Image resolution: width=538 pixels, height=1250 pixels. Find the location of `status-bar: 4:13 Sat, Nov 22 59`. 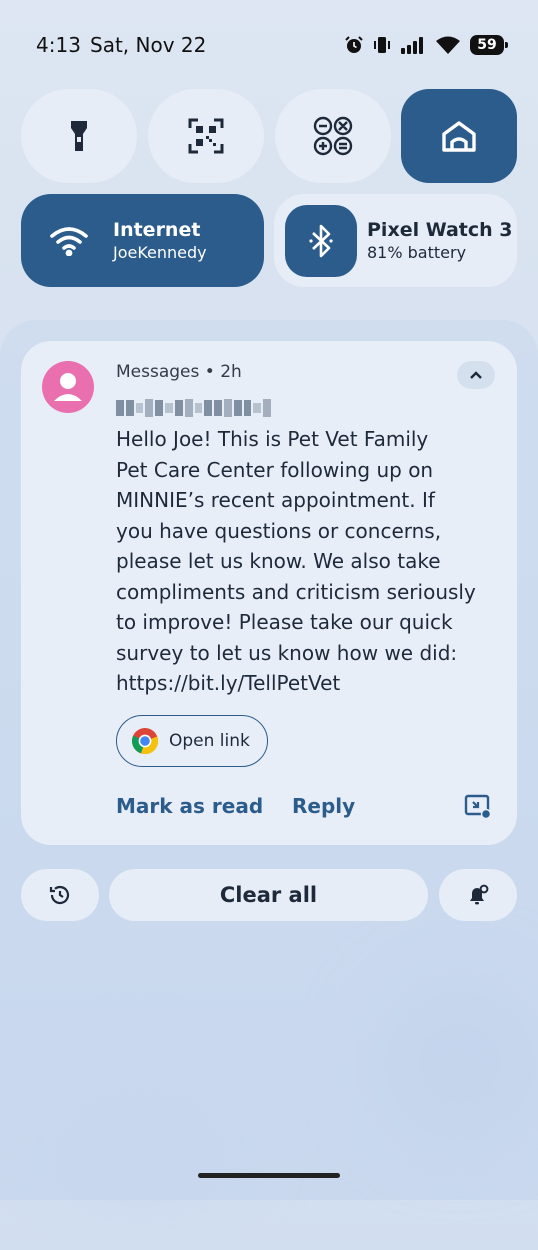

status-bar: 4:13 Sat, Nov 22 59 is located at coordinates (269, 44).